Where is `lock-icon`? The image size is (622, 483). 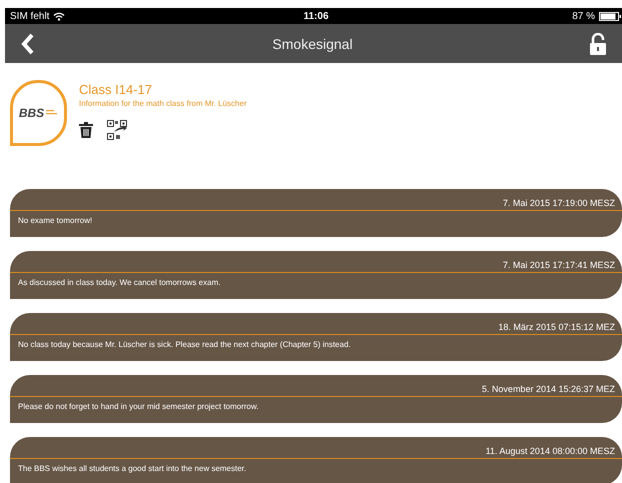
lock-icon is located at coordinates (598, 43).